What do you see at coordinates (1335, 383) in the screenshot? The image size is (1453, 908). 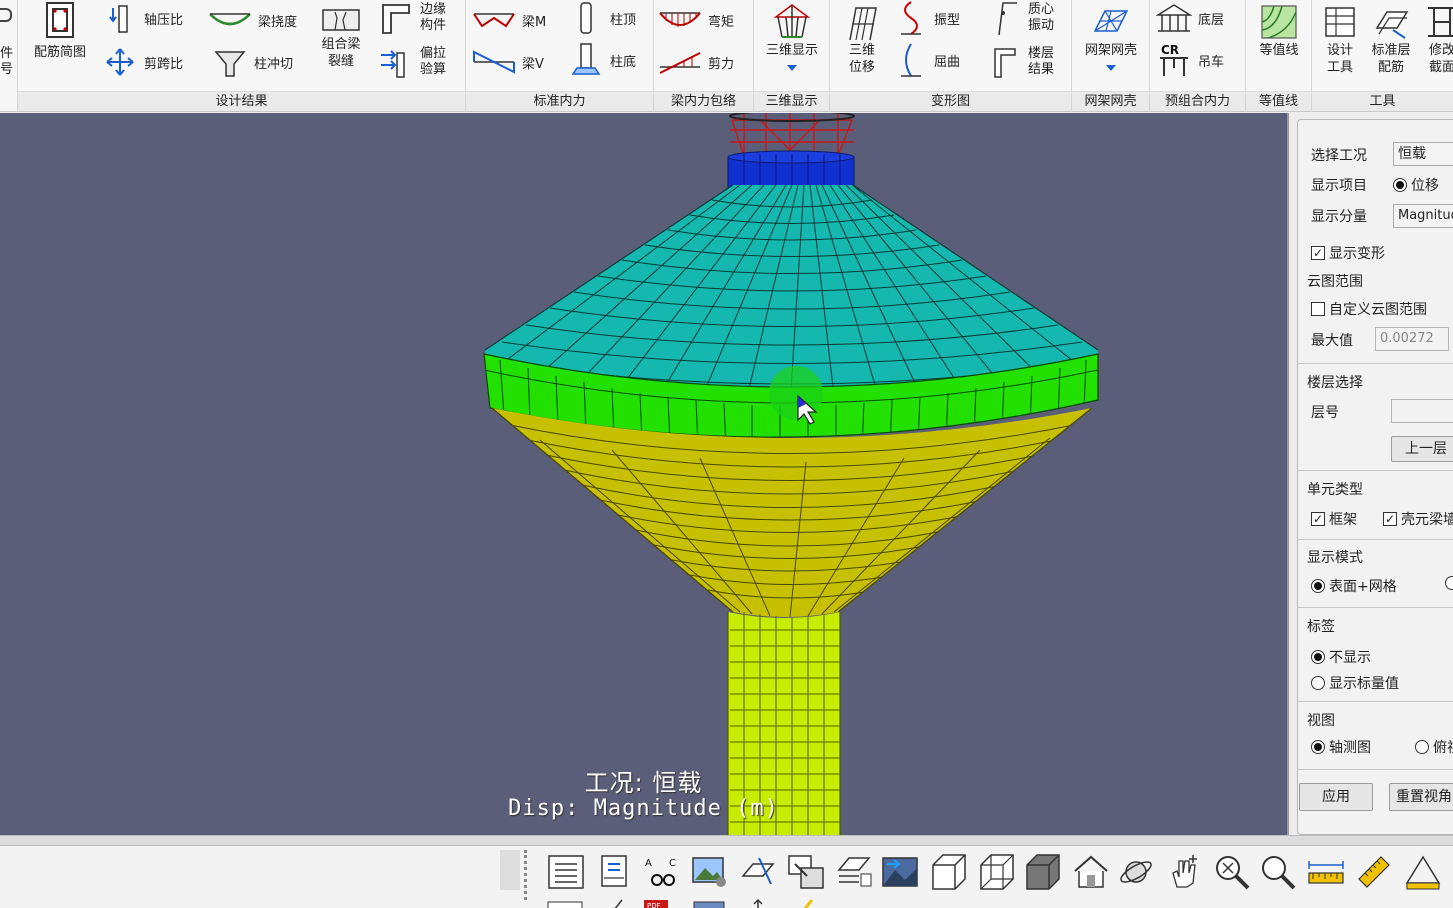 I see `floor-select-heading: 楼层选择` at bounding box center [1335, 383].